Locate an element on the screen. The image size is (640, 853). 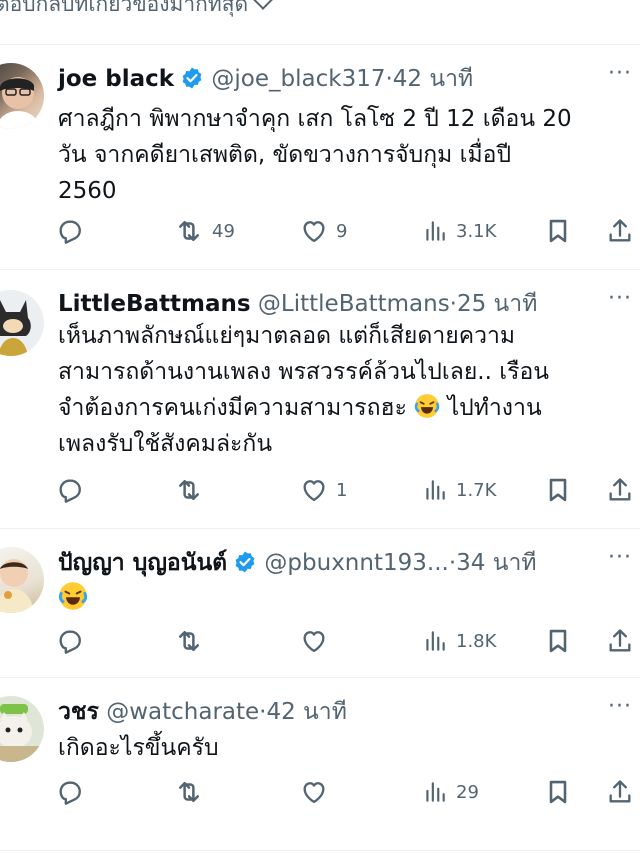
post-time: 34 นาที is located at coordinates (496, 563).